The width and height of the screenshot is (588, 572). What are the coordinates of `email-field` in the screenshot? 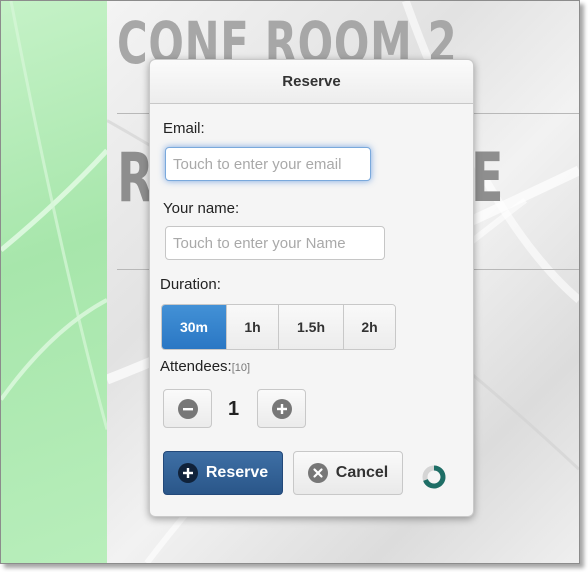 It's located at (268, 164).